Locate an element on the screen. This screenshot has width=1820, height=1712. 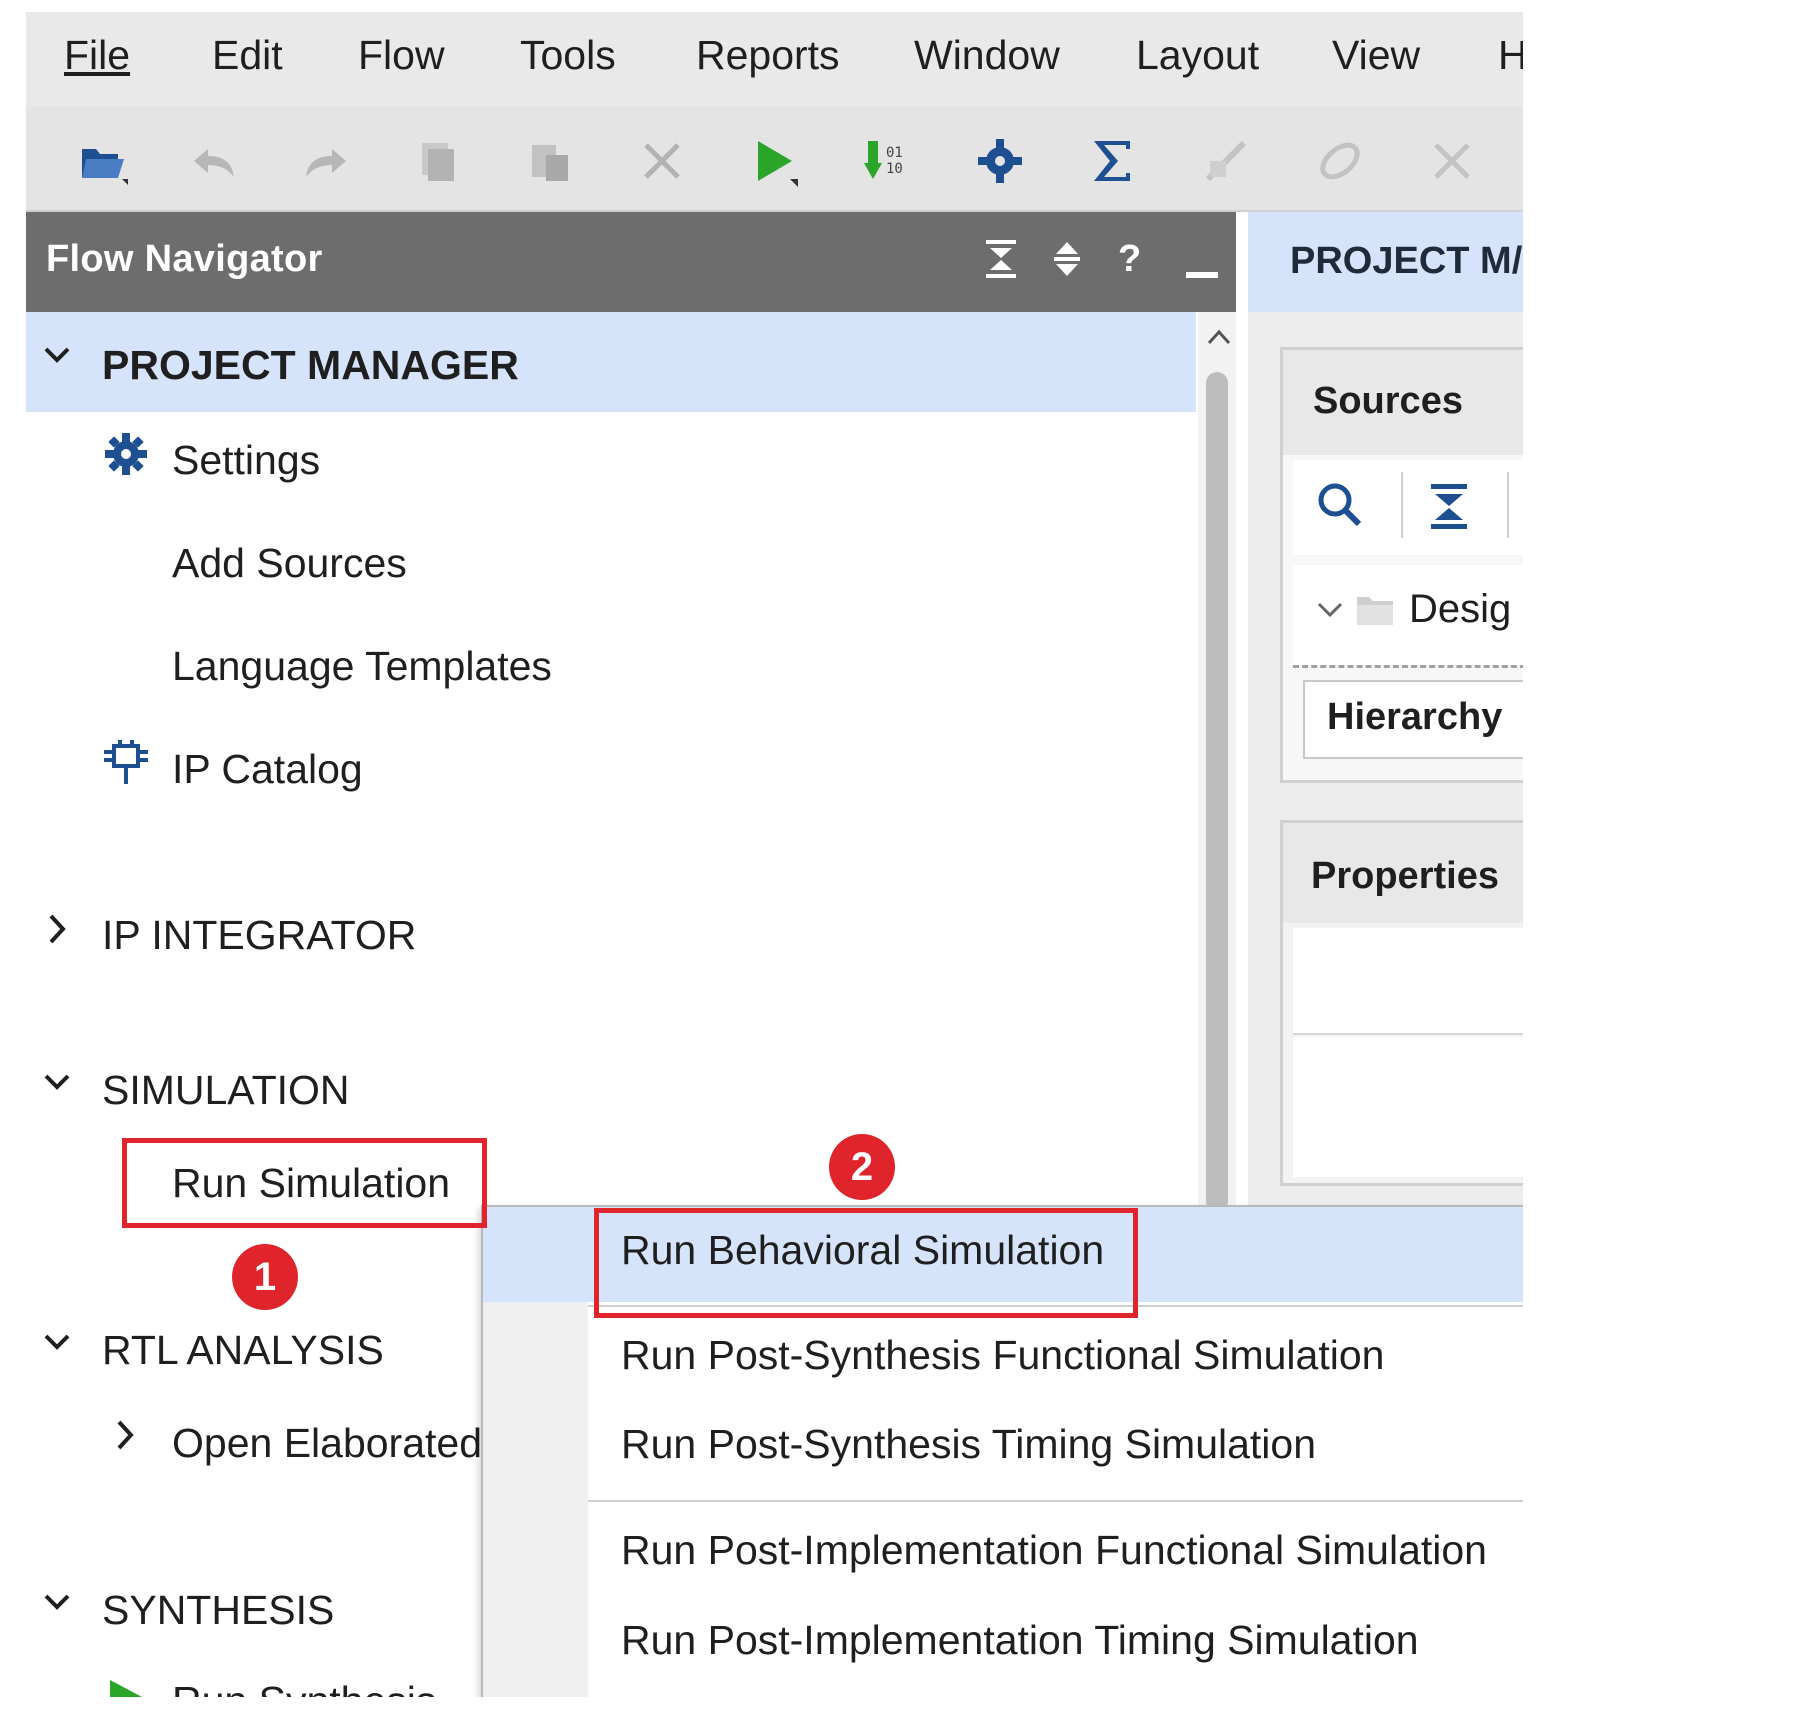
run-icon is located at coordinates (774, 161).